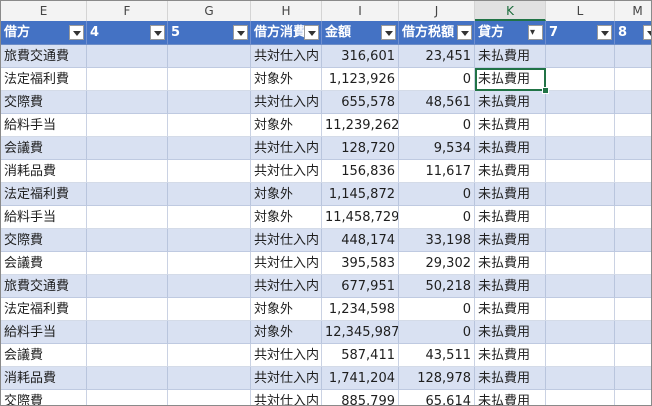 The height and width of the screenshot is (406, 652). Describe the element at coordinates (286, 33) in the screenshot. I see `table-header-cell: 借方消費` at that location.